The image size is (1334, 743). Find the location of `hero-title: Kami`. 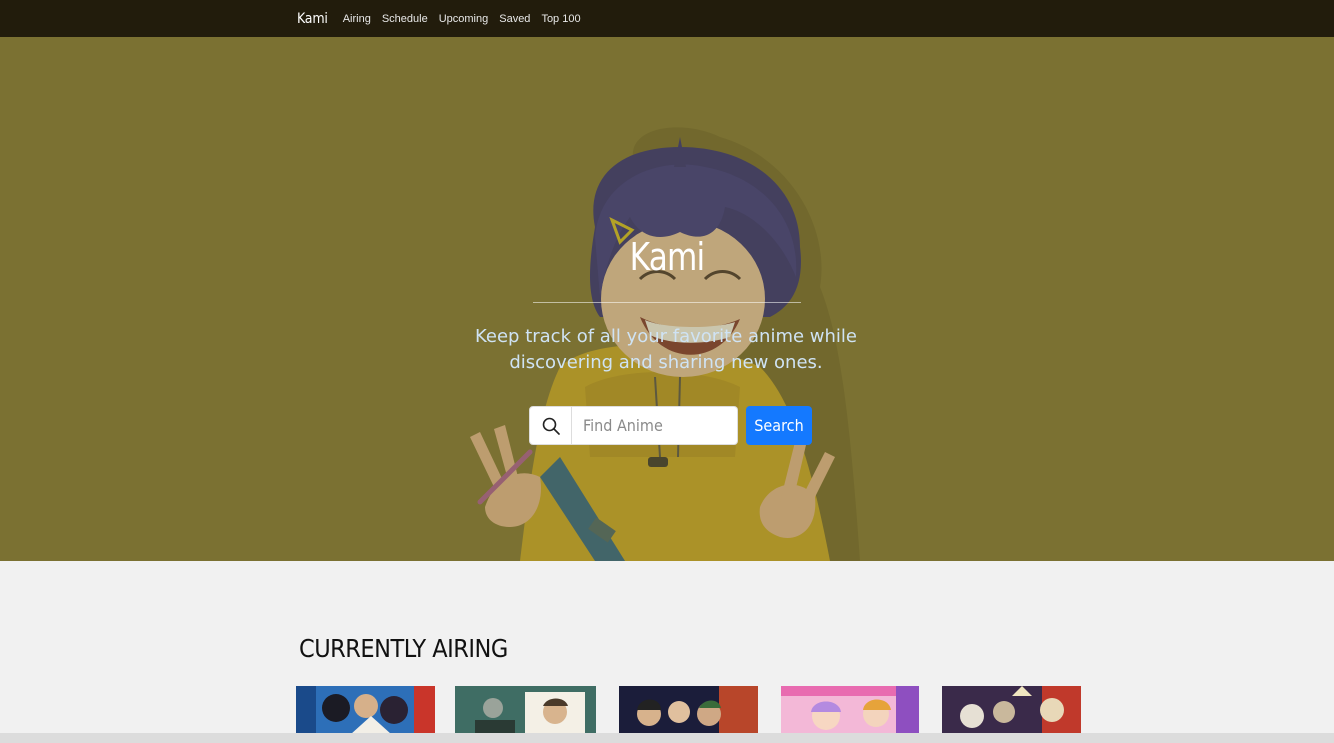

hero-title: Kami is located at coordinates (667, 257).